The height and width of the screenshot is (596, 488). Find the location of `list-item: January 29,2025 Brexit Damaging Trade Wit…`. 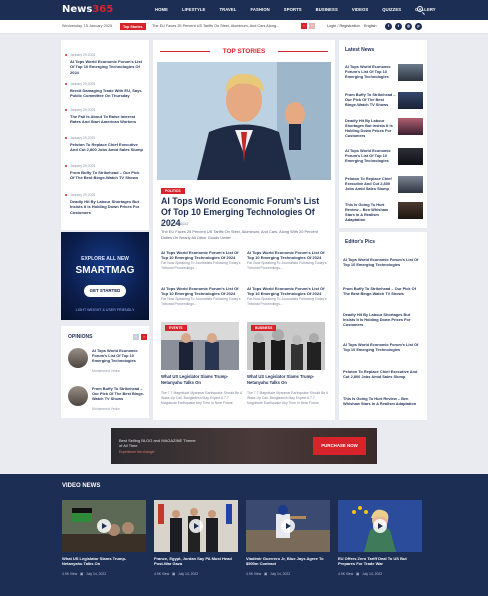

list-item: January 29,2025 Brexit Damaging Trade Wit… is located at coordinates (102, 90).